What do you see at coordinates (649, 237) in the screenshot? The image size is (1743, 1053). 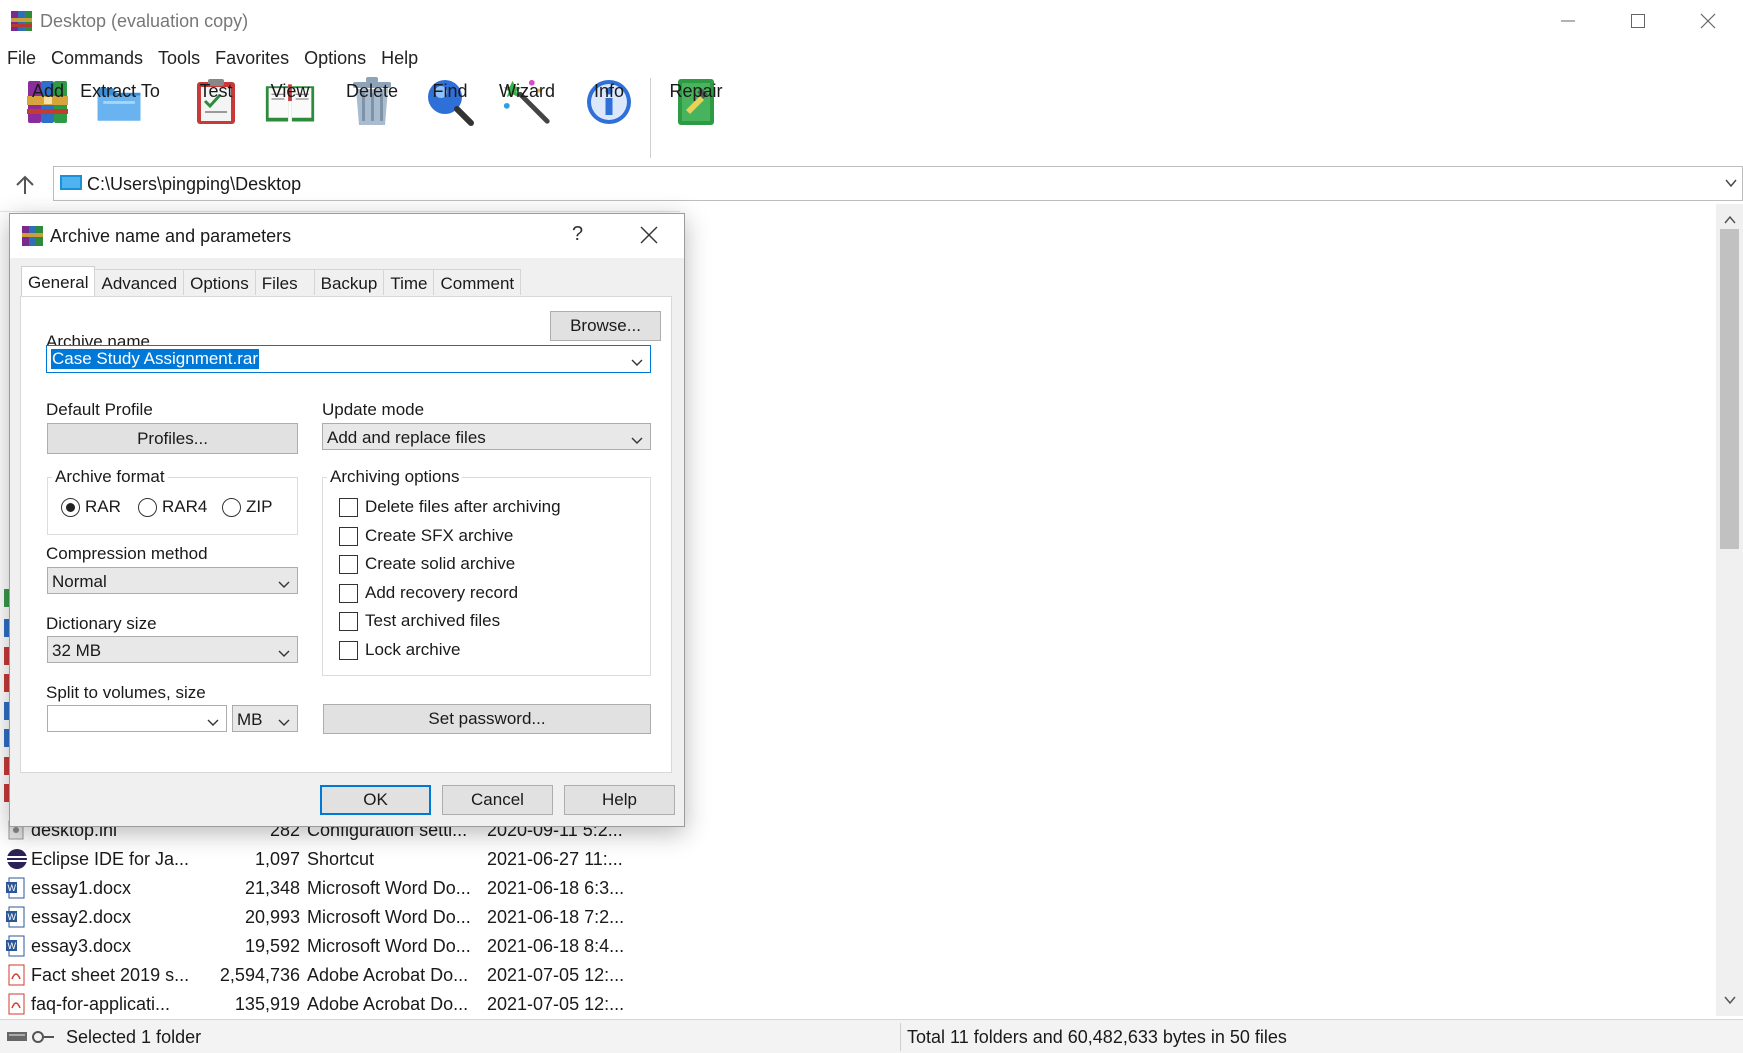 I see `dialog-close-icon` at bounding box center [649, 237].